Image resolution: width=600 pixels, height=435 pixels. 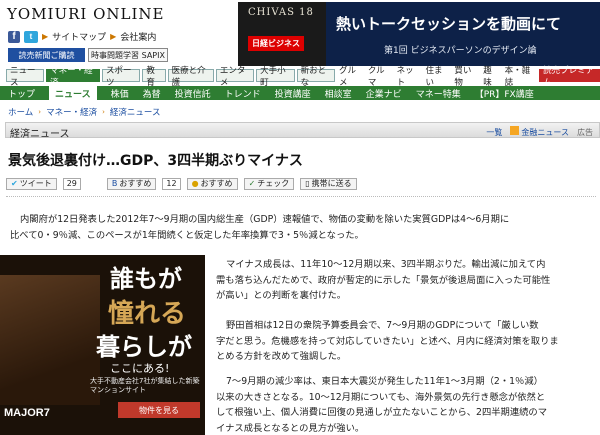 What do you see at coordinates (146, 278) in the screenshot?
I see `ad-headline-1: 誰もが` at bounding box center [146, 278].